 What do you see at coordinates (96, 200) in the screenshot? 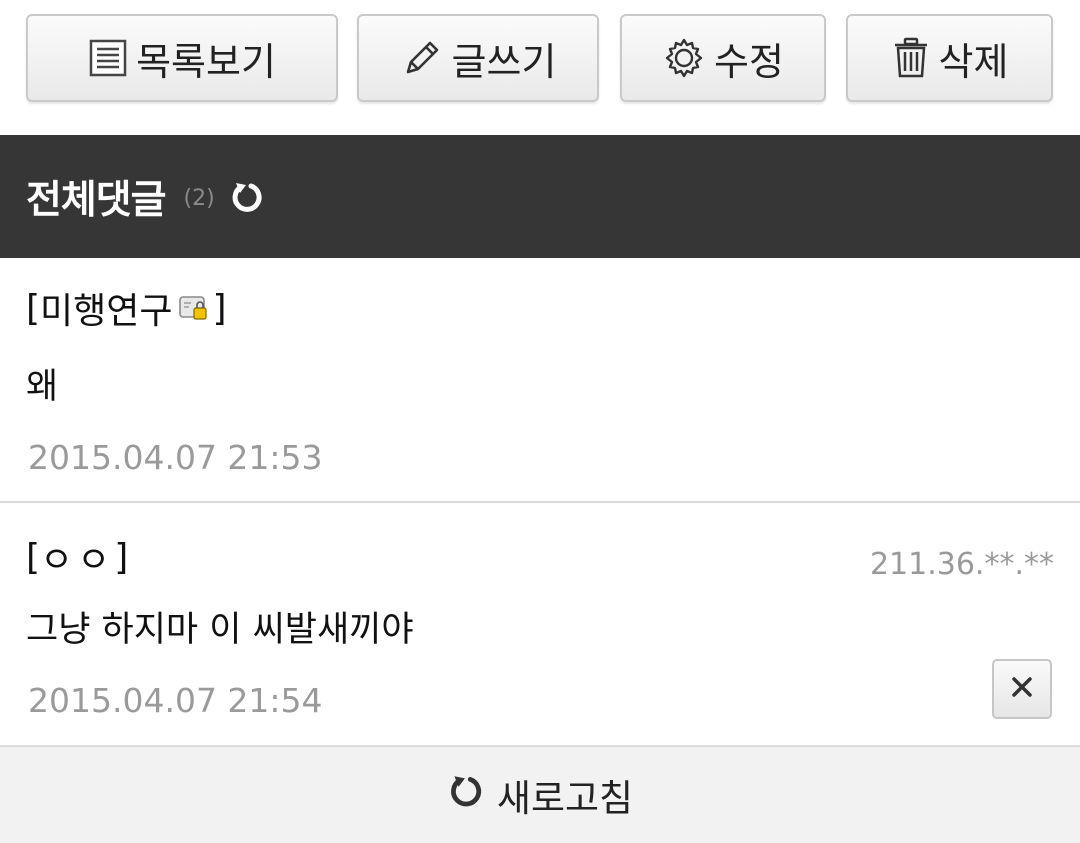
I see `comments-title: 전체댓글` at bounding box center [96, 200].